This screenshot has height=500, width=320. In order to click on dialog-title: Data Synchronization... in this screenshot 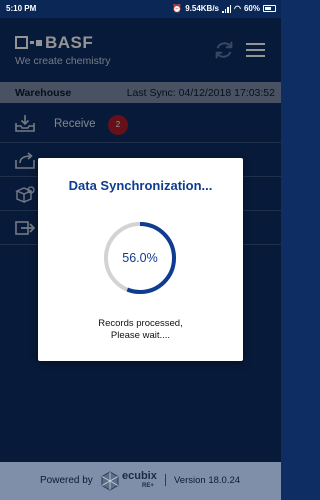, I will do `click(140, 185)`.